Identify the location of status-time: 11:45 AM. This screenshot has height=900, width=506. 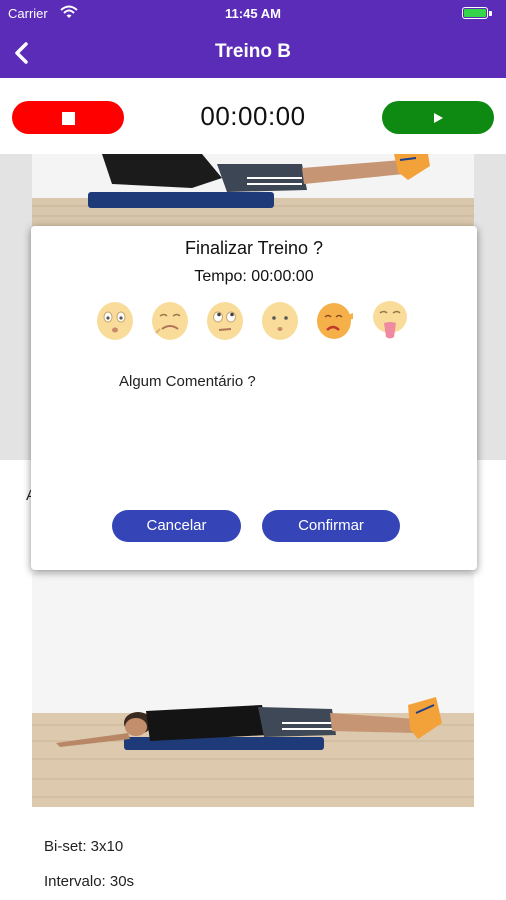
(253, 13).